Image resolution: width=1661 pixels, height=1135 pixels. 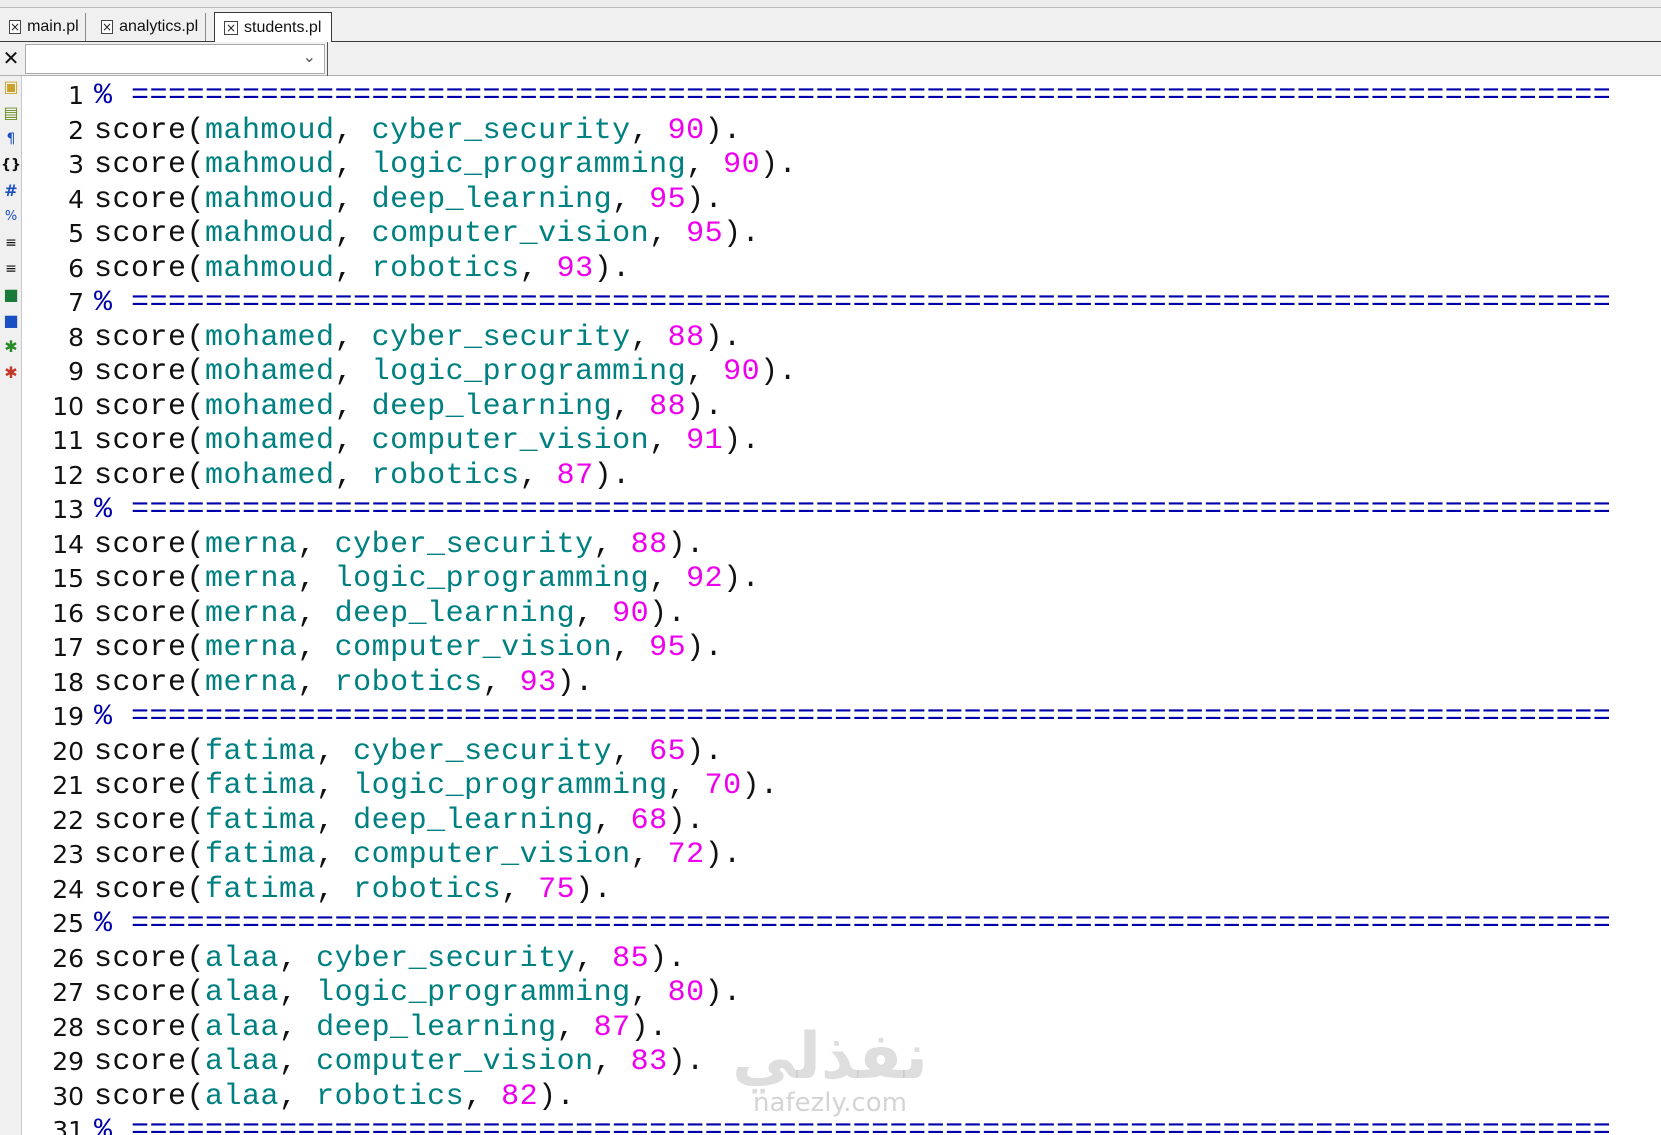 I want to click on indent-icon: ≡, so click(x=11, y=243).